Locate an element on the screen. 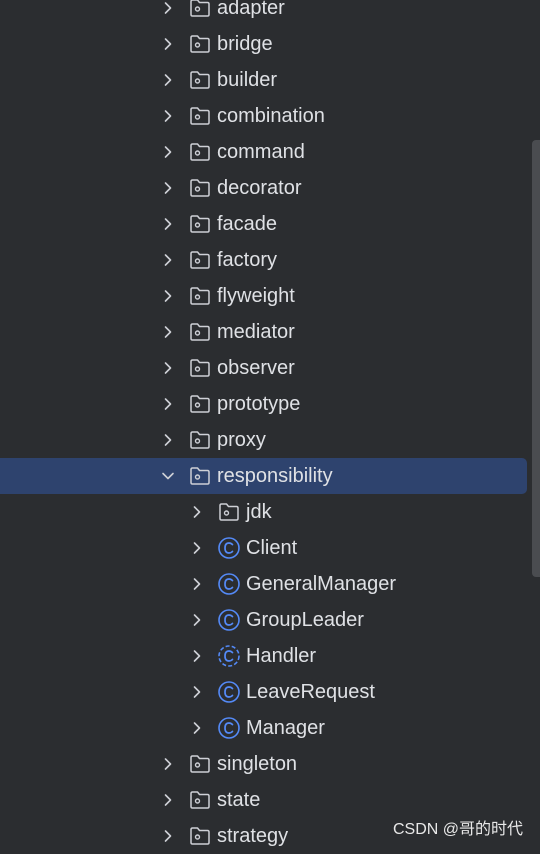  tree-node-handler: Handler is located at coordinates (263, 656).